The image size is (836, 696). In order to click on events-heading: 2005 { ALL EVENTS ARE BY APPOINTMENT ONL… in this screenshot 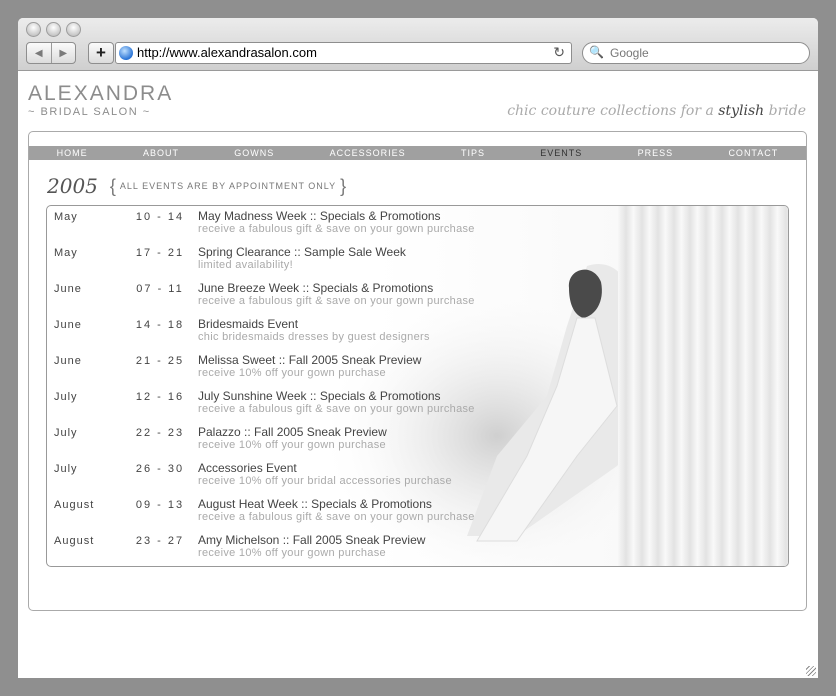, I will do `click(196, 186)`.